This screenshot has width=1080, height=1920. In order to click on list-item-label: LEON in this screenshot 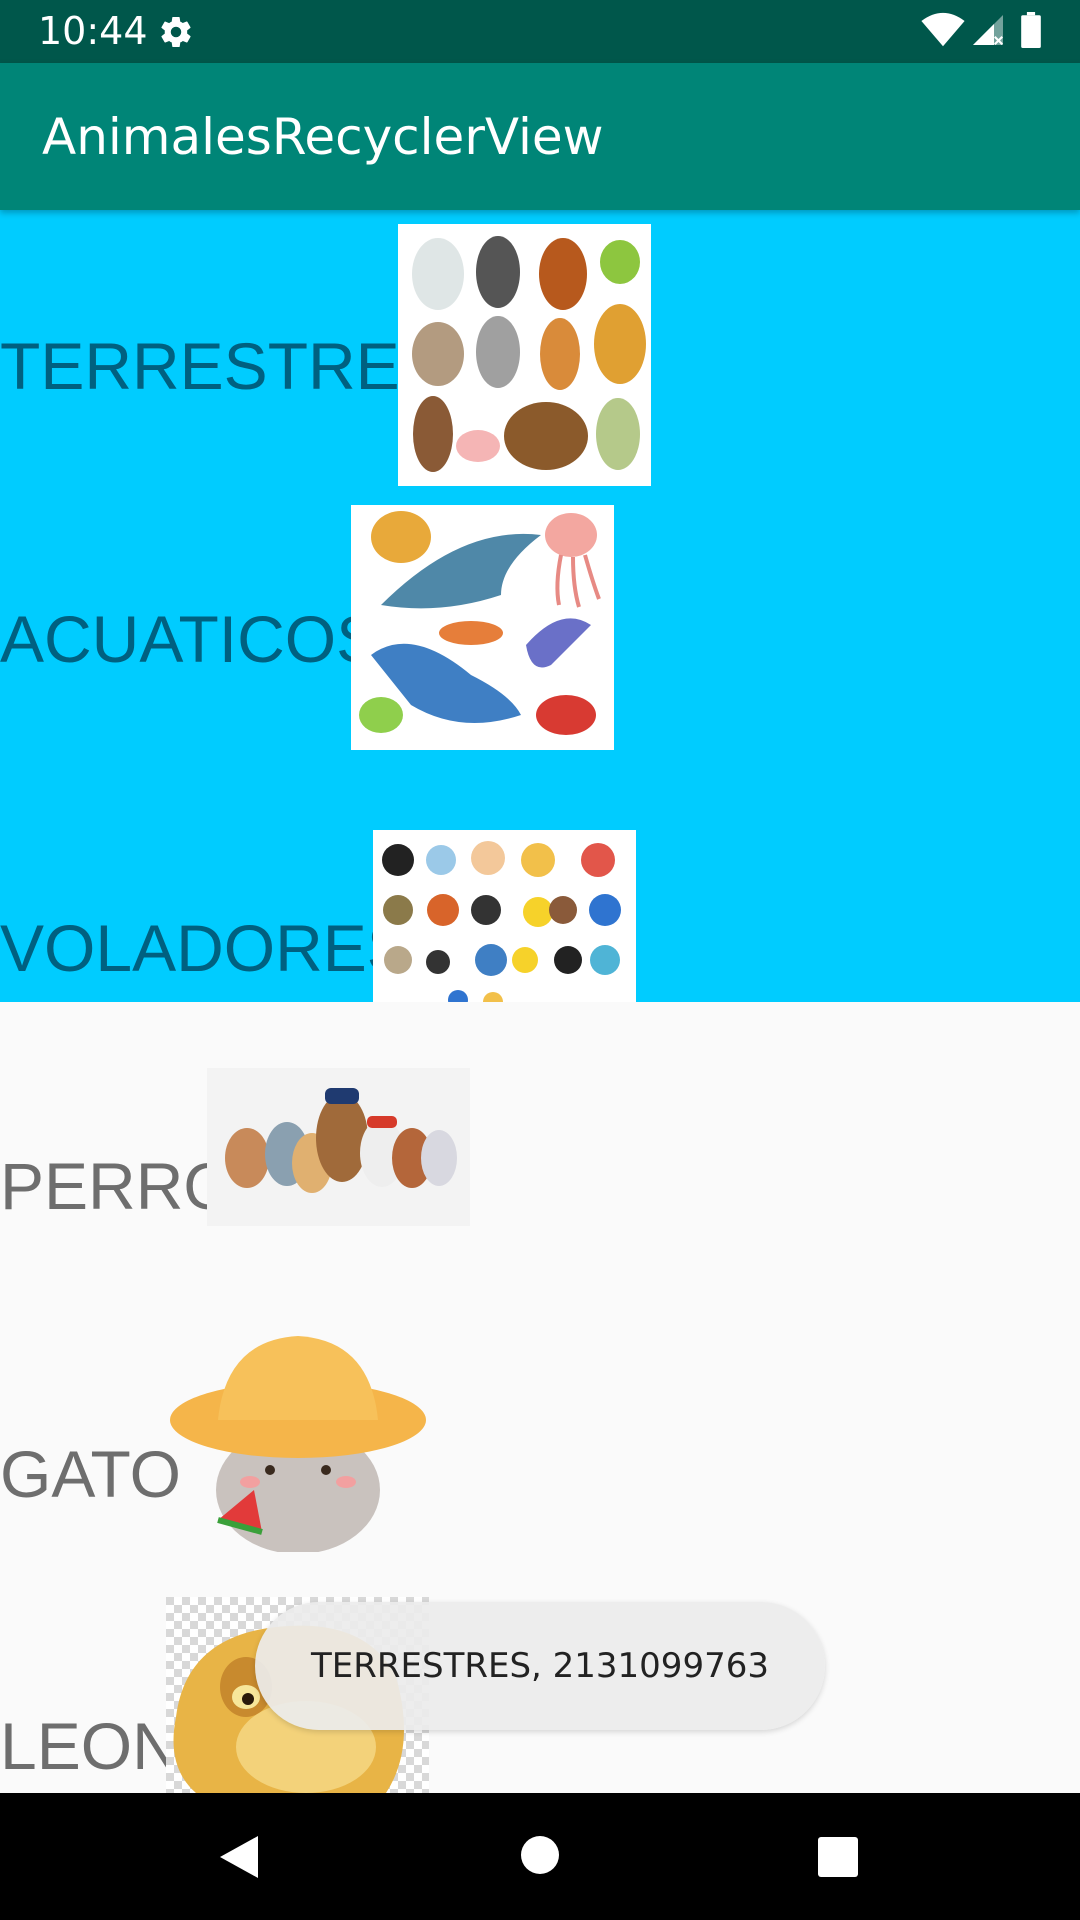, I will do `click(90, 1746)`.